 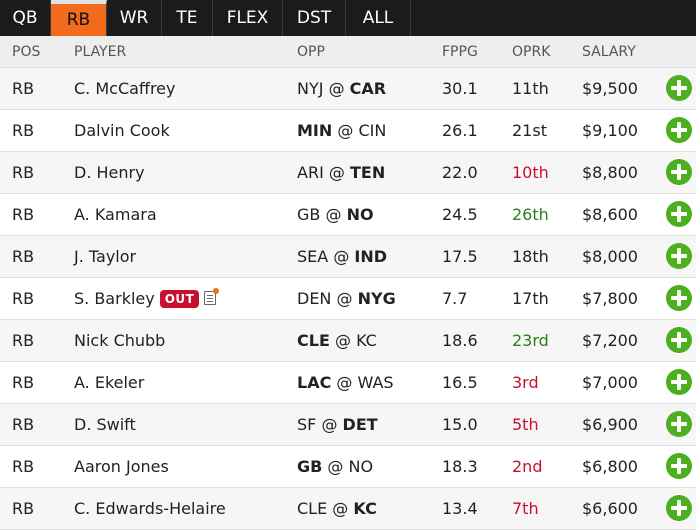 I want to click on cell-salary: $9,500, so click(x=610, y=88).